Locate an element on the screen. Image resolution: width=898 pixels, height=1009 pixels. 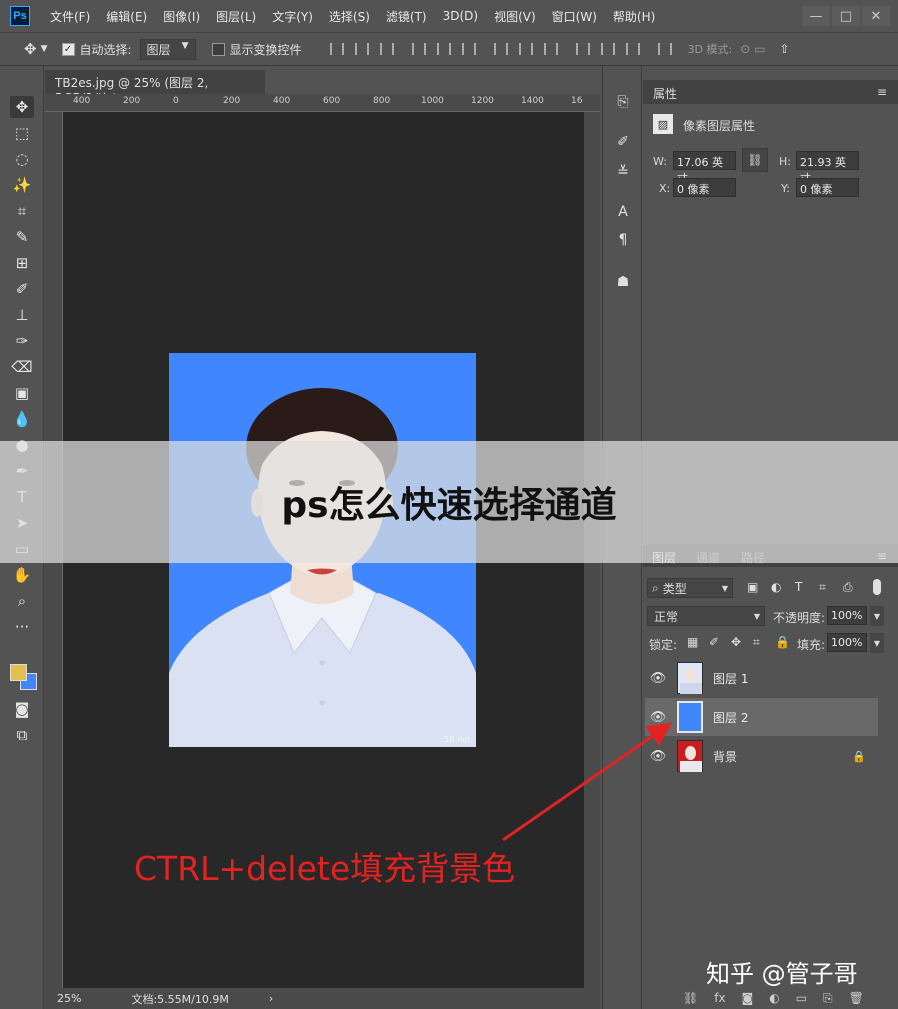
menu-select: 选择(S) is located at coordinates (349, 16).